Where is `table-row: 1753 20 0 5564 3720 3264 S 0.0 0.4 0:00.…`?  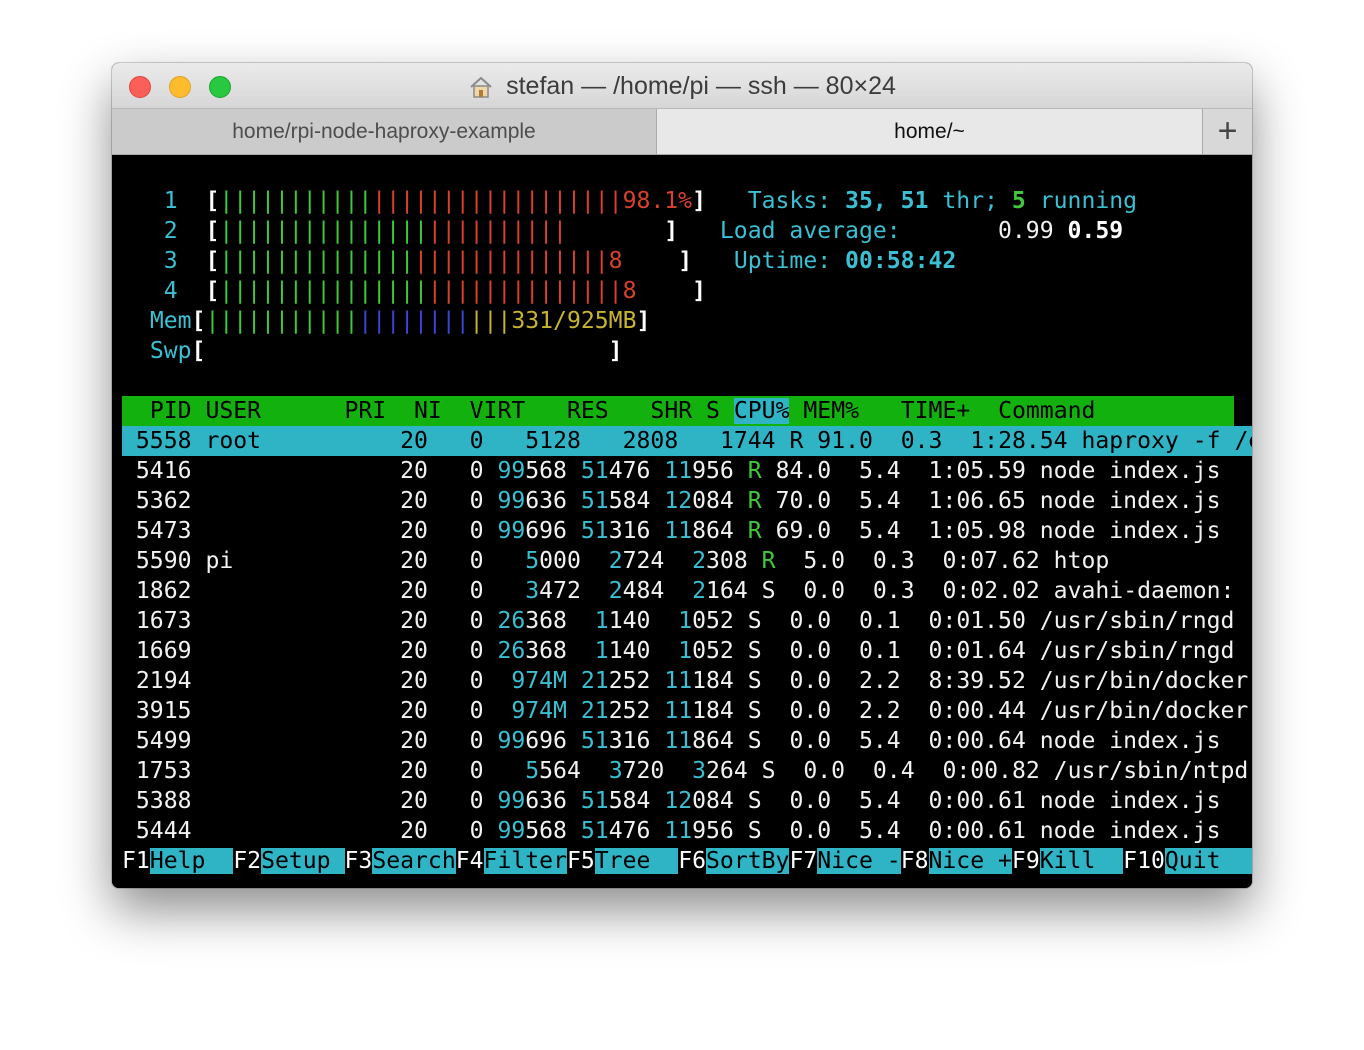
table-row: 1753 20 0 5564 3720 3264 S 0.0 0.4 0:00.… is located at coordinates (687, 771).